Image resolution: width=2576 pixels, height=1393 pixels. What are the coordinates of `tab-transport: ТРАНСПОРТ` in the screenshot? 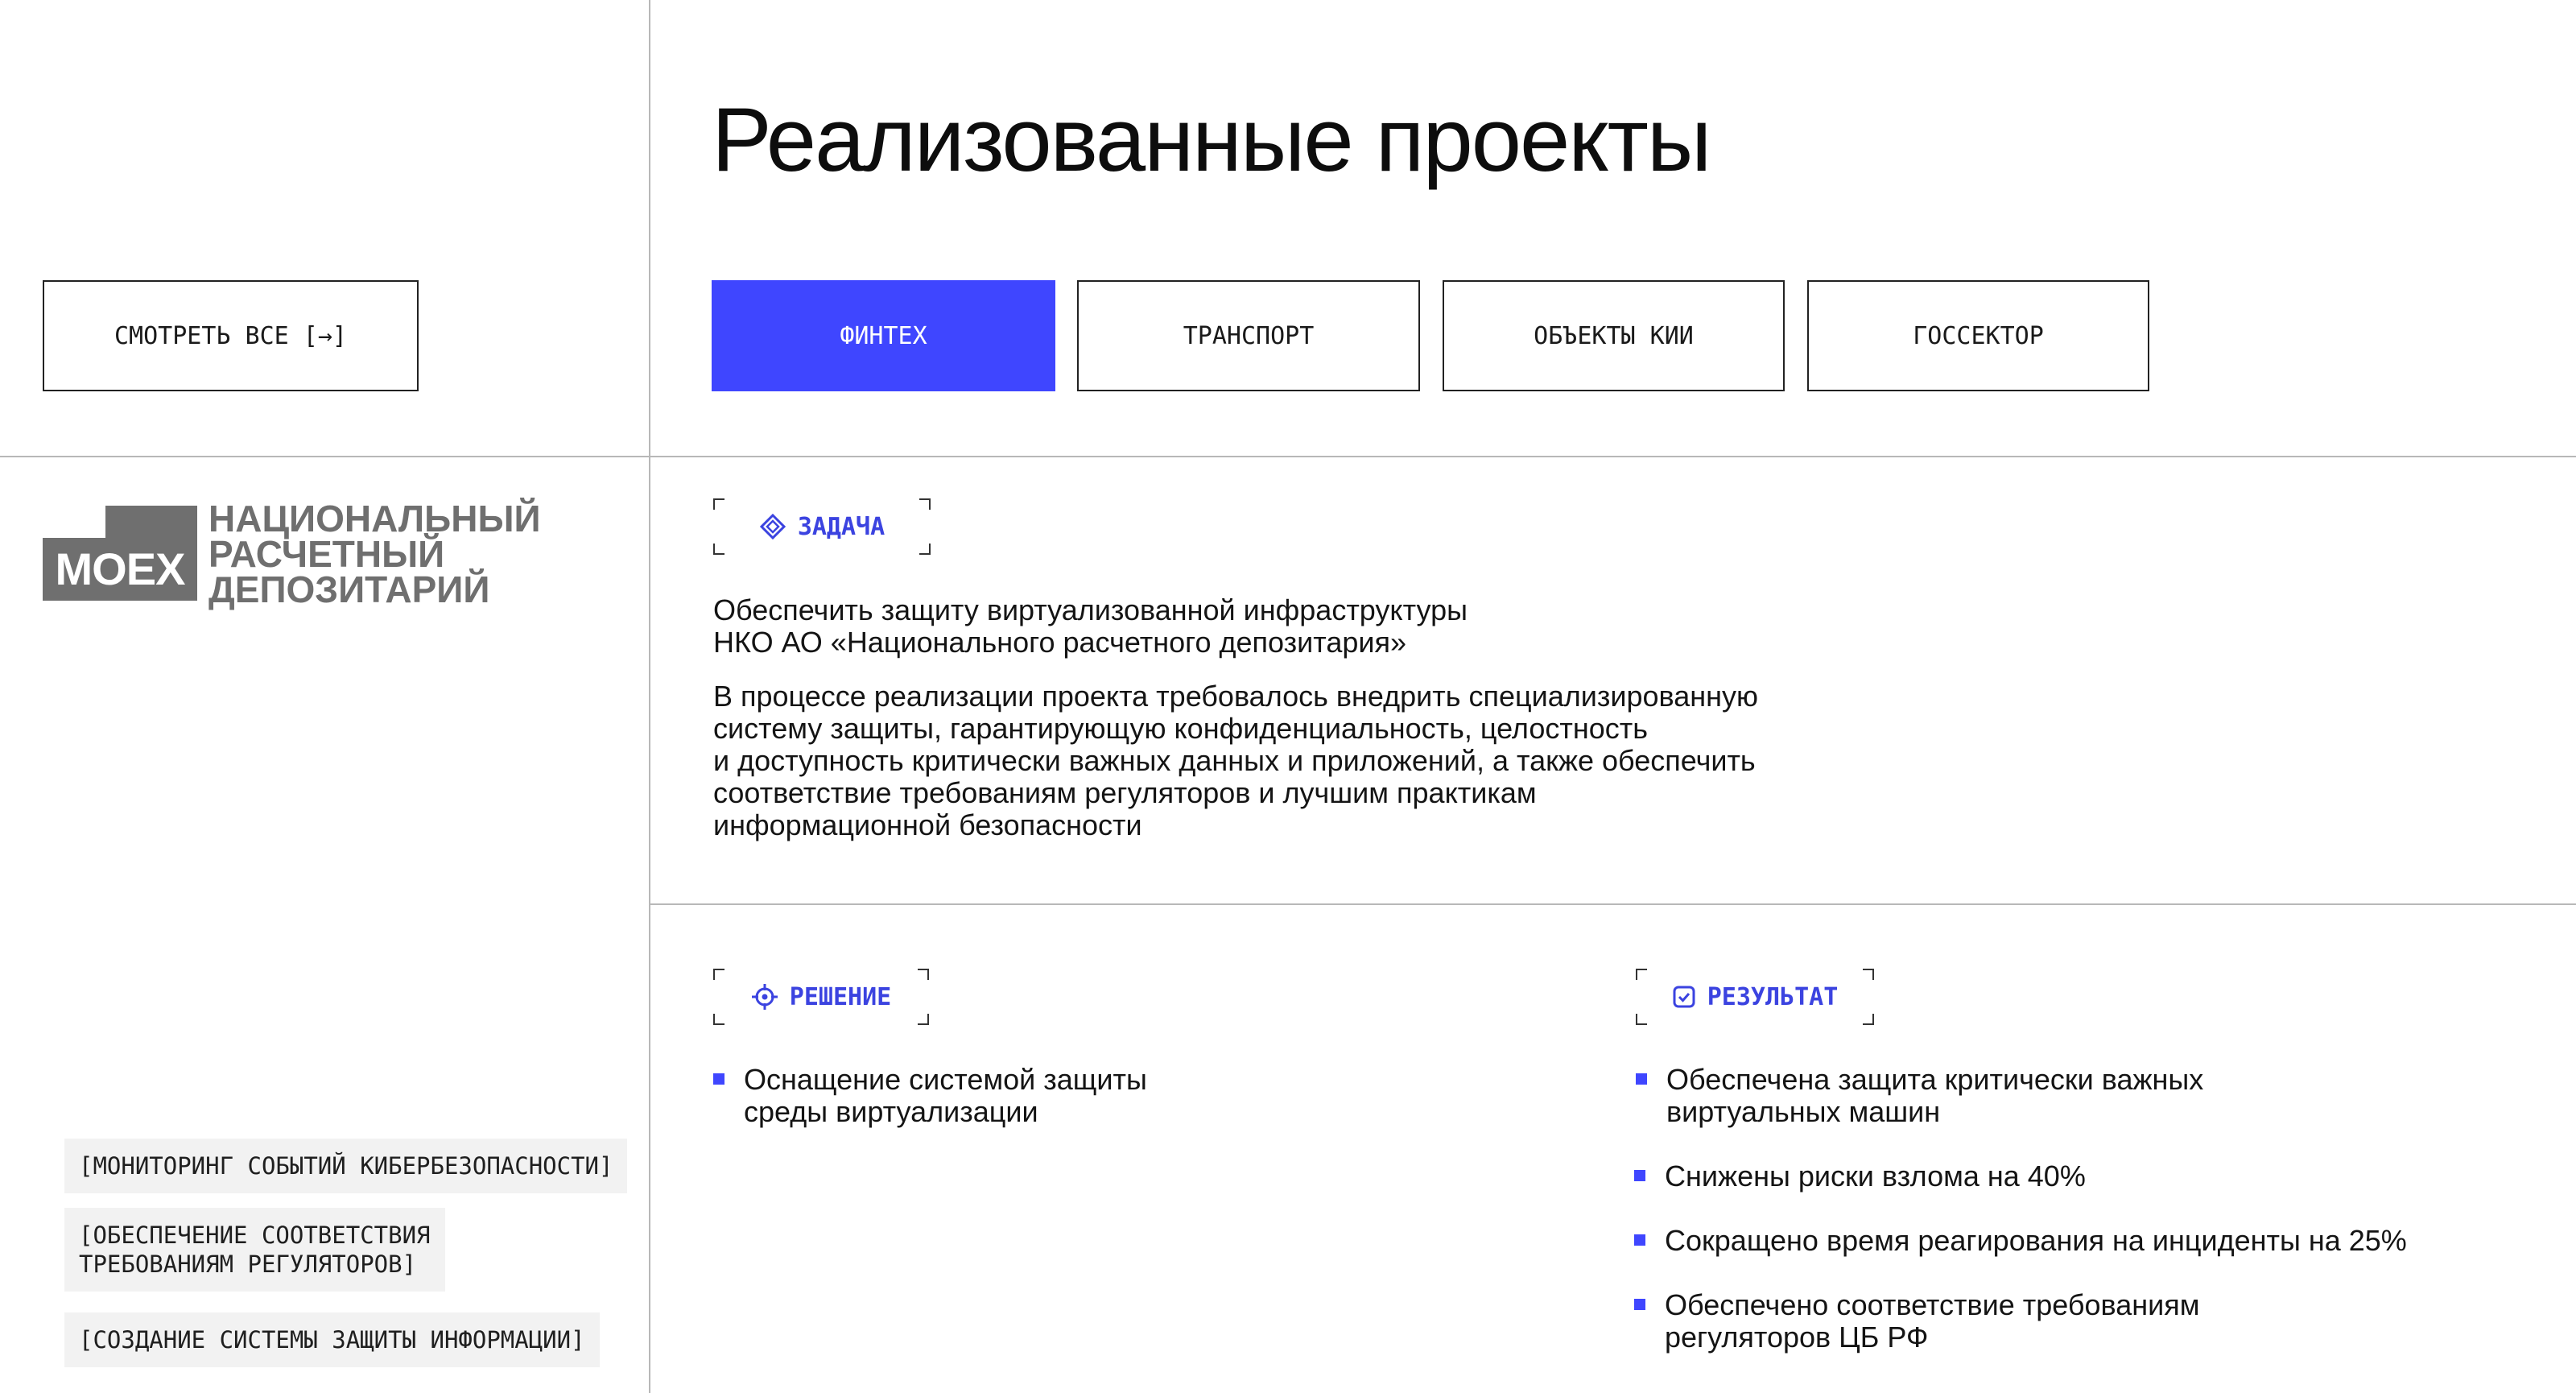 It's located at (1248, 335).